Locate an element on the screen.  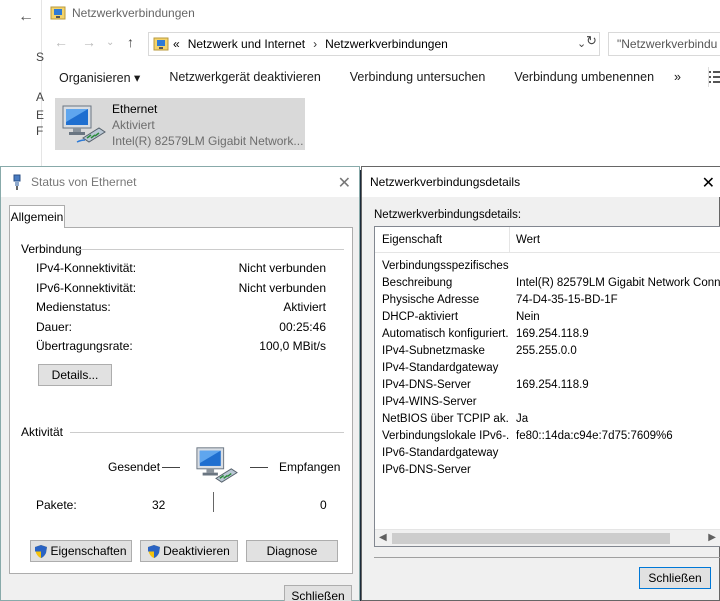
list-item: NetBIOS über TCPIP ak... Ja is located at coordinates (547, 420).